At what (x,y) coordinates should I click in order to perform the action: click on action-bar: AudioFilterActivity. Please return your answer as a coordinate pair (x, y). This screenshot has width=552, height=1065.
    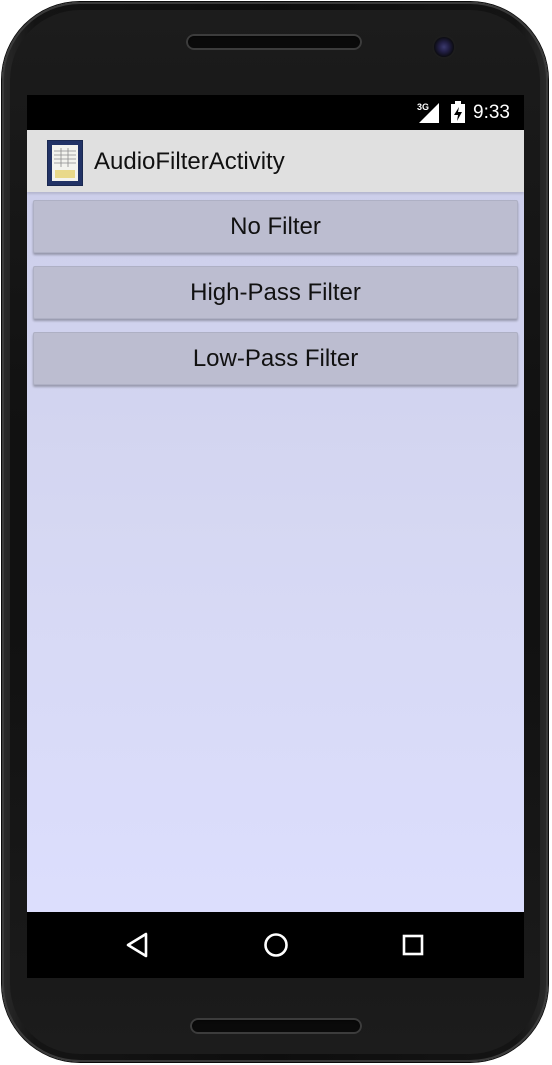
    Looking at the image, I should click on (275, 161).